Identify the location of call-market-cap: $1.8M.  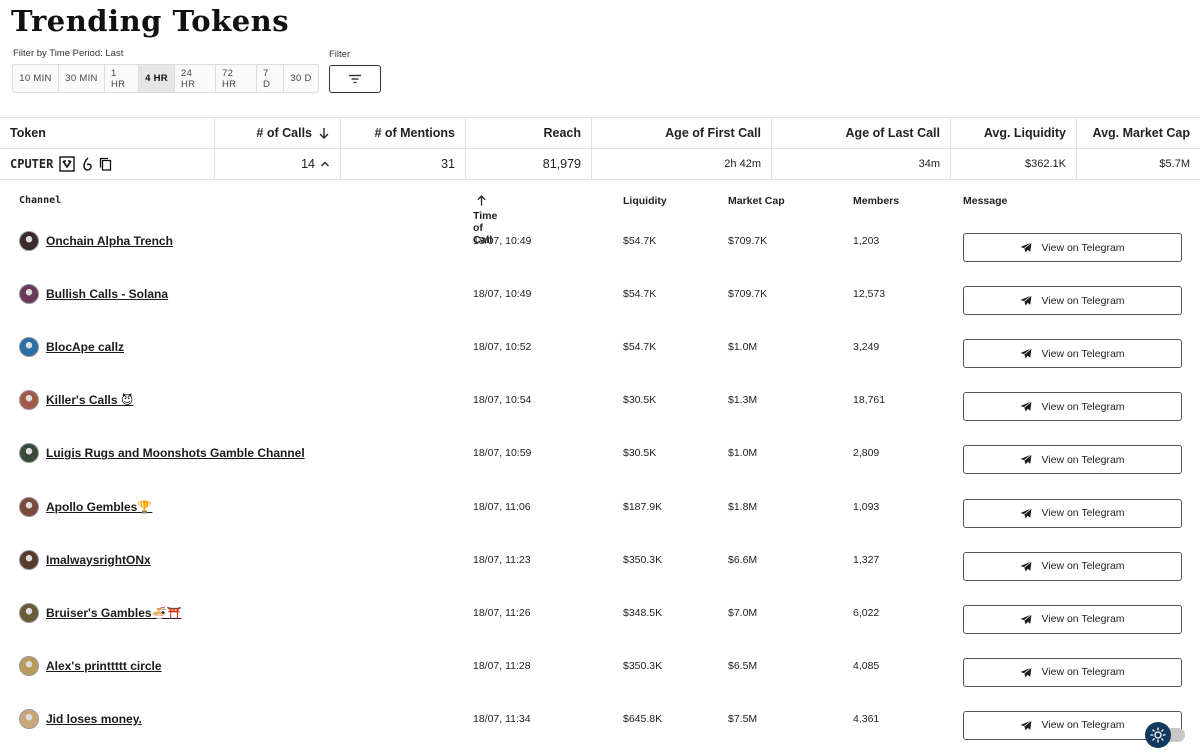
(743, 506).